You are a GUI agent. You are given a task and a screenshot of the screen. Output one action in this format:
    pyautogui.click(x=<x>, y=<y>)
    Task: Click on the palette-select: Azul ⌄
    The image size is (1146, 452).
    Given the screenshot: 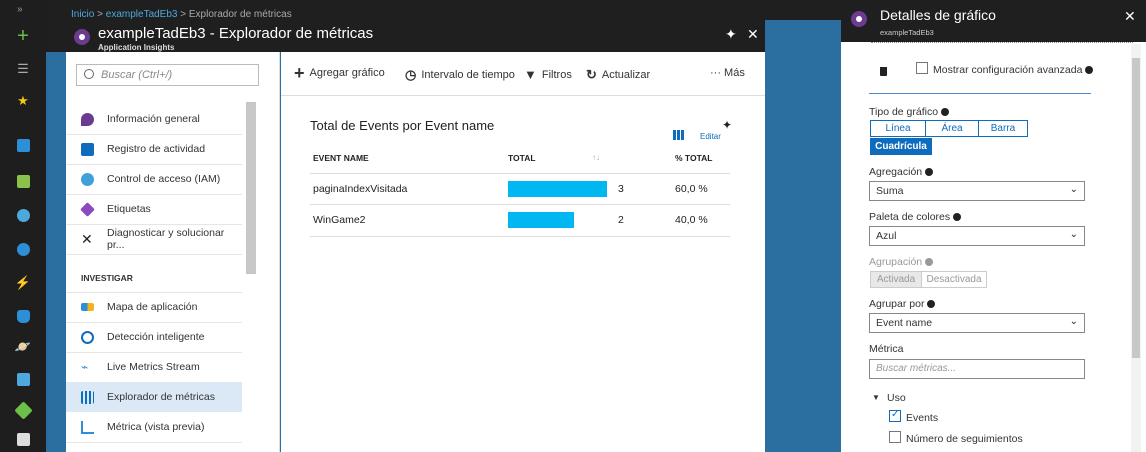 What is the action you would take?
    pyautogui.click(x=977, y=236)
    